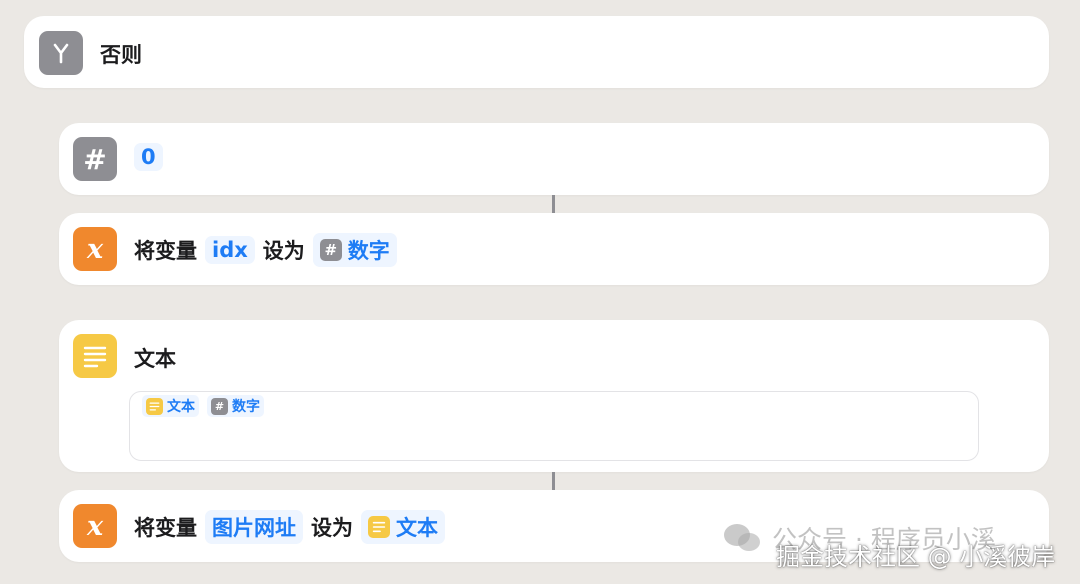  I want to click on branch-icon, so click(61, 53).